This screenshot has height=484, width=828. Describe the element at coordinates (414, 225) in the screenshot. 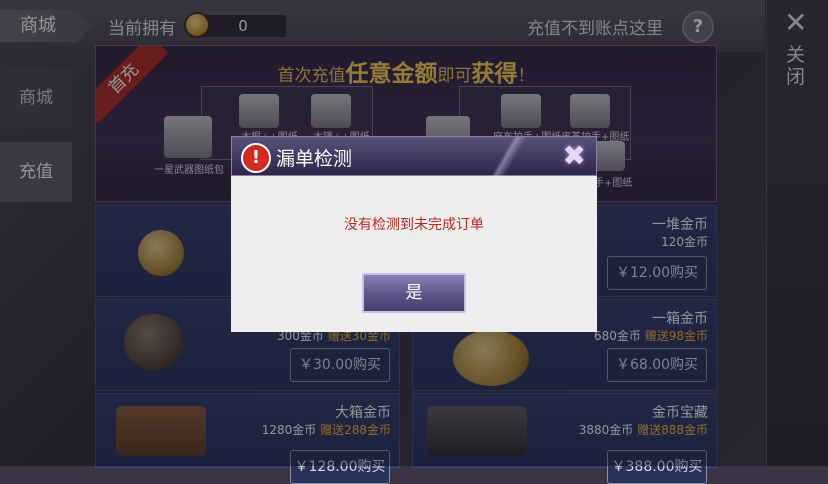

I see `dialog-message: 没有检测到未完成订单` at that location.